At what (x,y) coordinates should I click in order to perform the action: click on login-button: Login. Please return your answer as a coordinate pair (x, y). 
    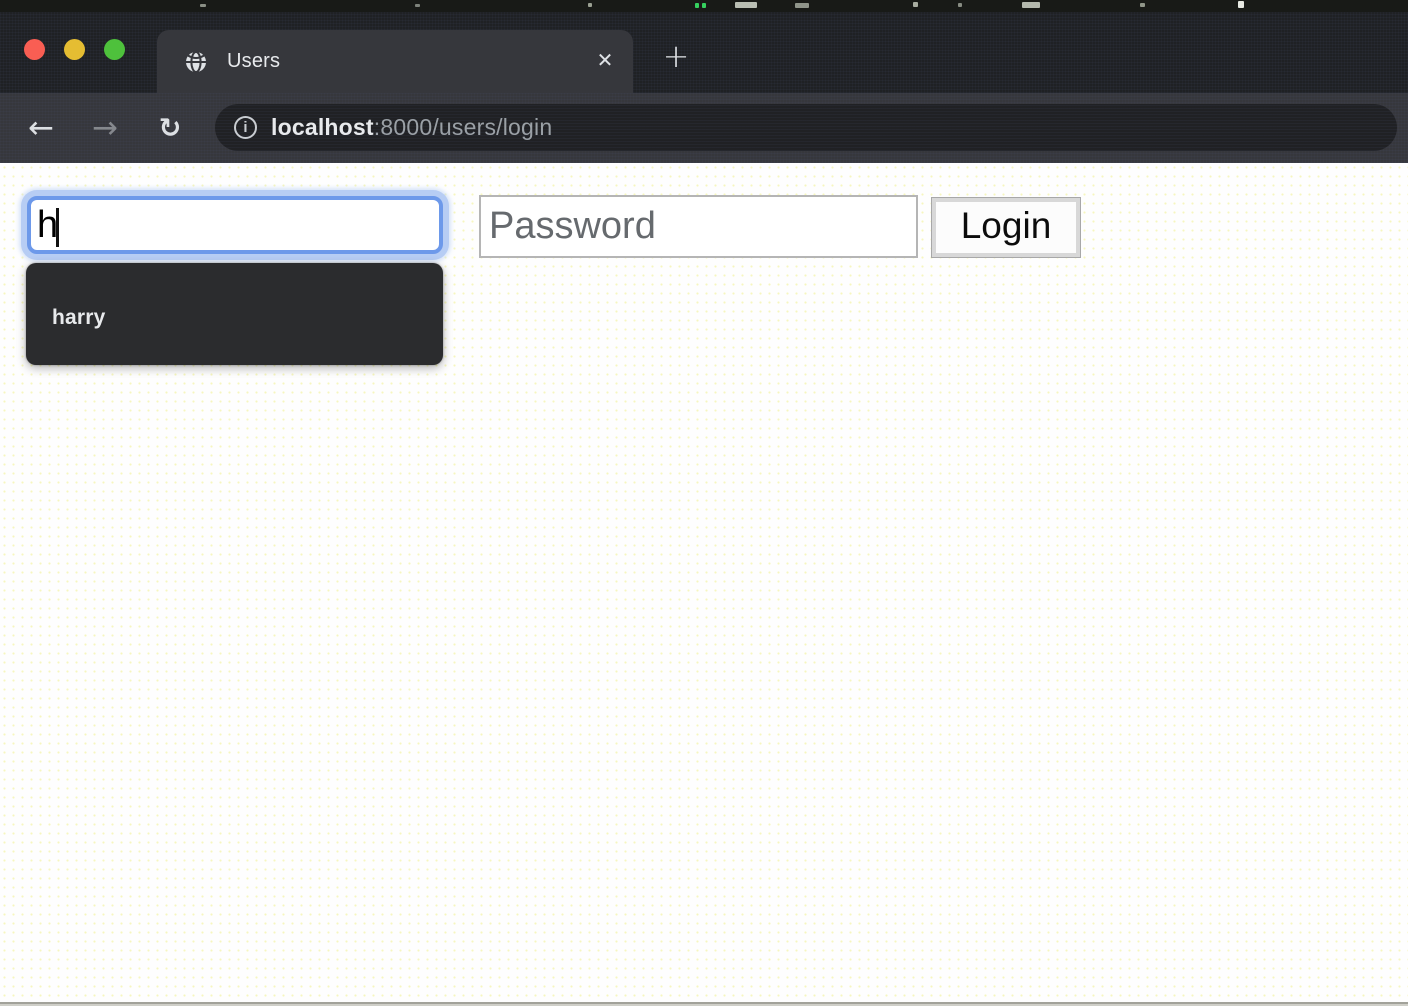
    Looking at the image, I should click on (1006, 227).